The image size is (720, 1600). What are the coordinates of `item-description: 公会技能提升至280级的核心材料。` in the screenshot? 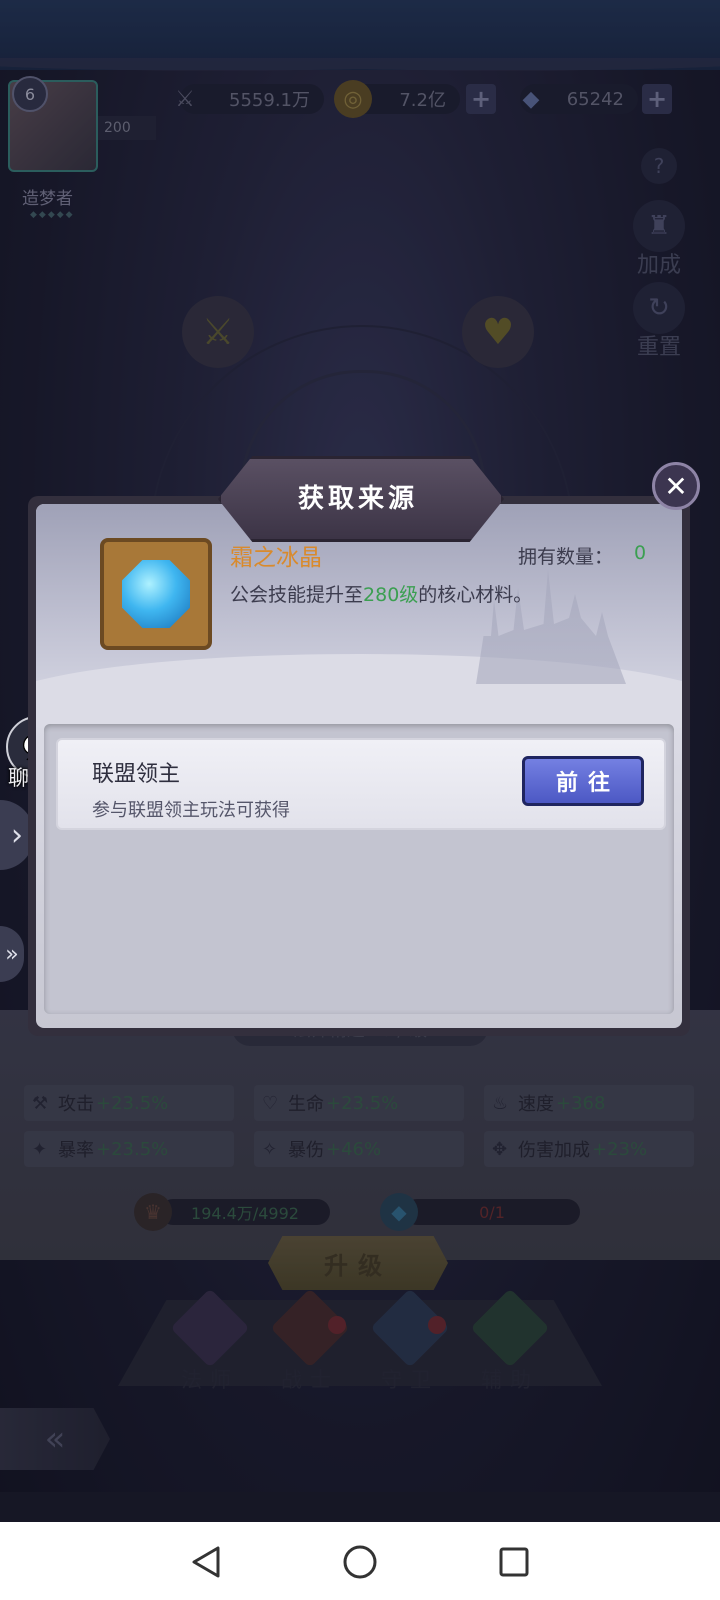 It's located at (381, 595).